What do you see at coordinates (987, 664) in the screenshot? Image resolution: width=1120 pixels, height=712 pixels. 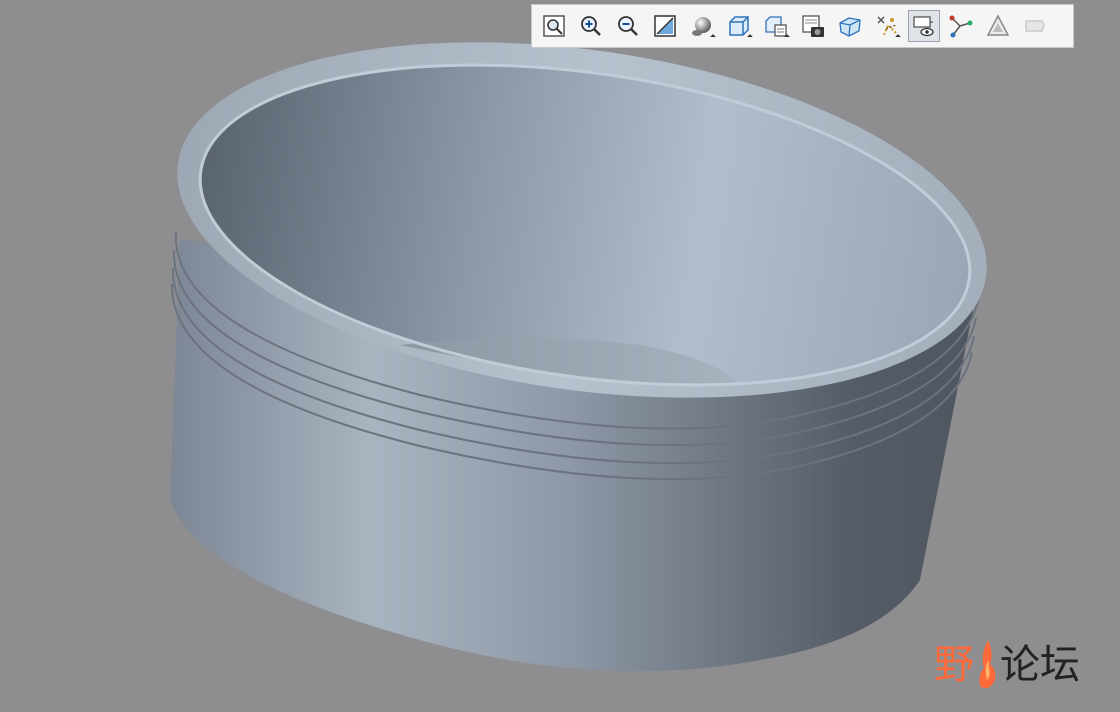 I see `flame-icon` at bounding box center [987, 664].